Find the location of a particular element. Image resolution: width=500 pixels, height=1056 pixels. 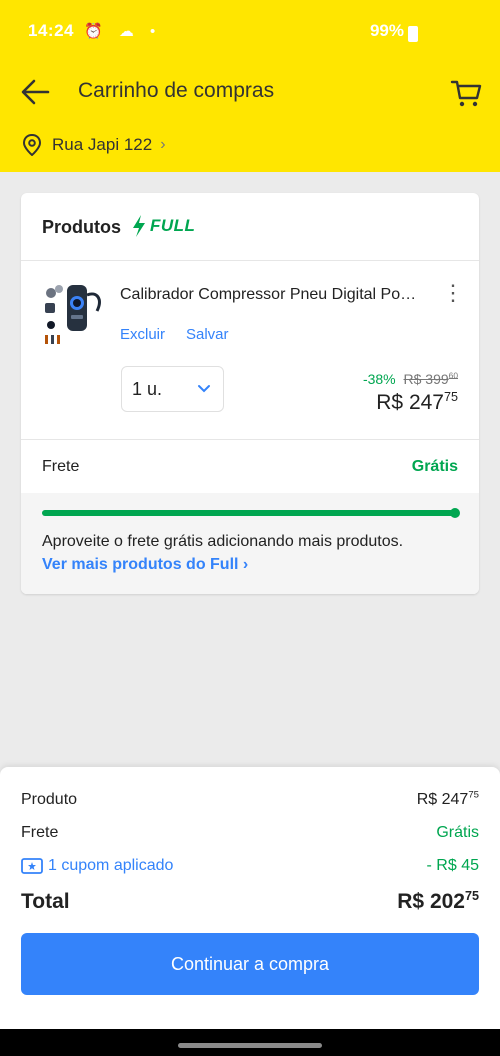

cart-button is located at coordinates (466, 92).